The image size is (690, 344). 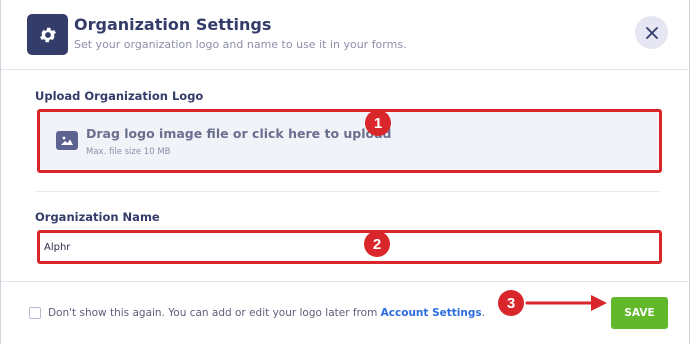 I want to click on account-settings-link: Account Settings, so click(x=431, y=313).